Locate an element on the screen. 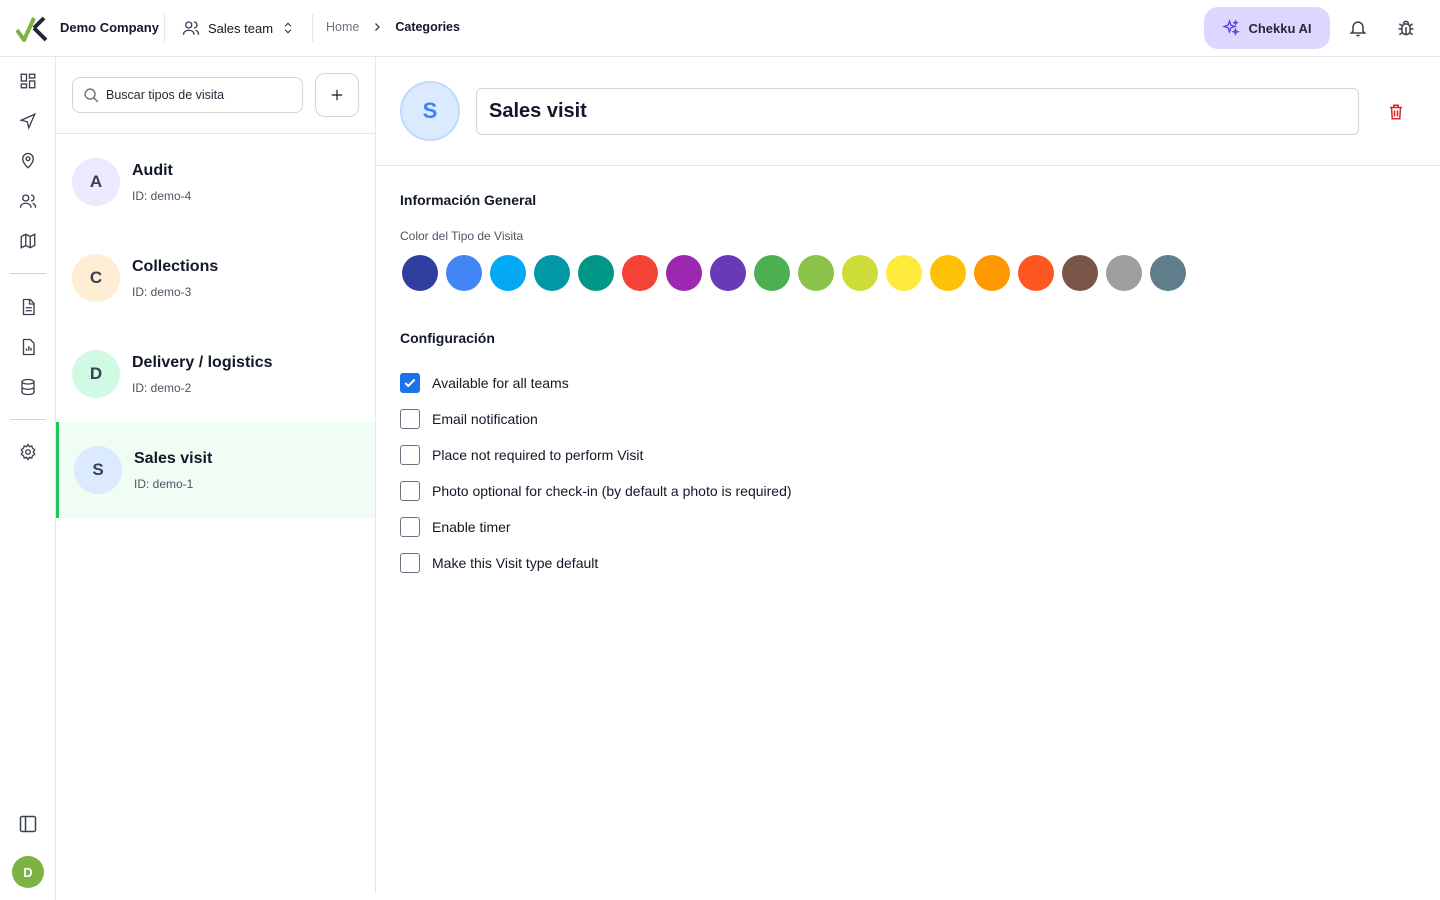 This screenshot has width=1440, height=900. item-id: ID: demo-2 is located at coordinates (162, 388).